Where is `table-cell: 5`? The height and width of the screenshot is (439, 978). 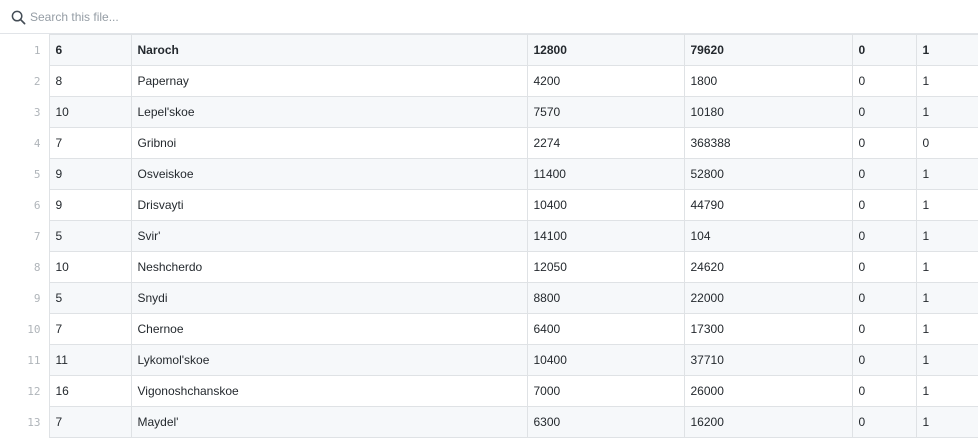
table-cell: 5 is located at coordinates (90, 298).